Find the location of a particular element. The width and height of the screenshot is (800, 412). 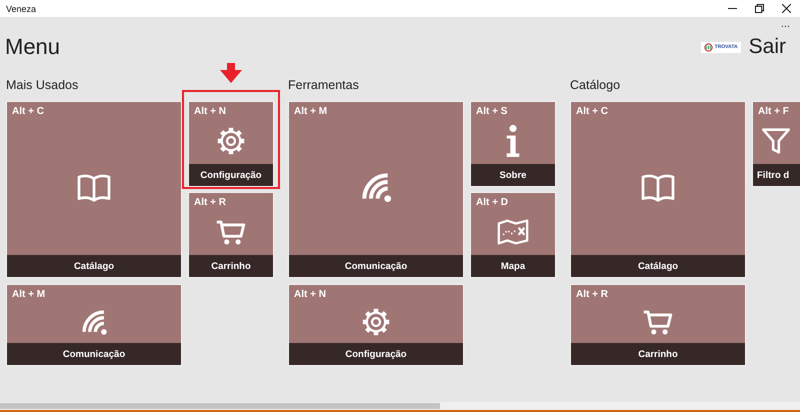

tile-label: Filtro d is located at coordinates (776, 175).